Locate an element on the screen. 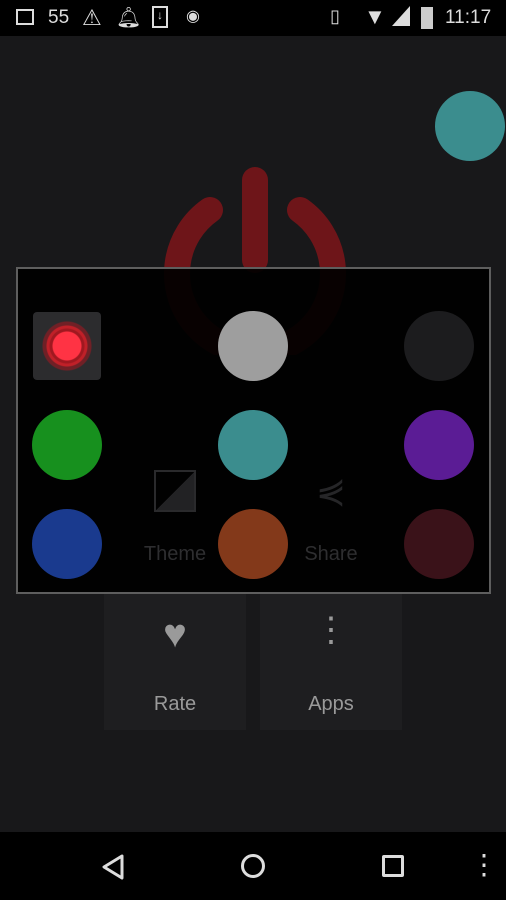 Image resolution: width=506 pixels, height=900 pixels. color-swatch-black is located at coordinates (439, 346).